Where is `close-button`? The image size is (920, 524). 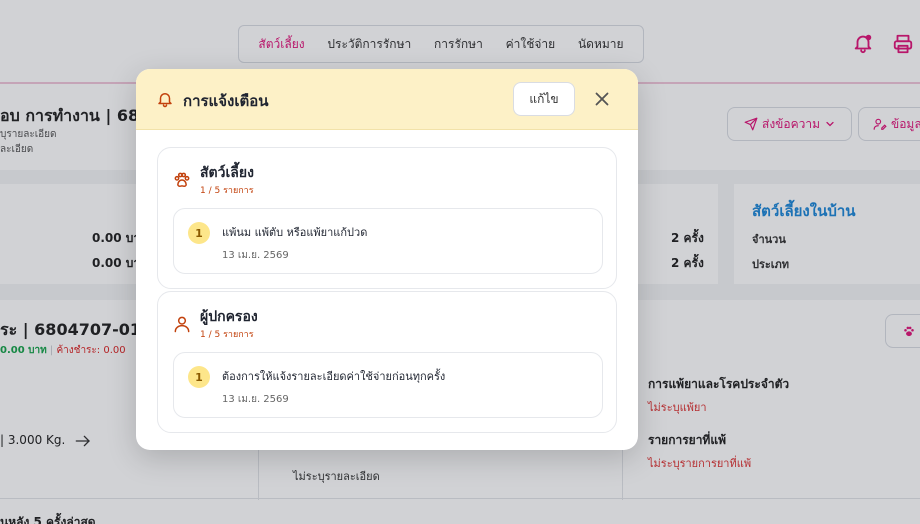 close-button is located at coordinates (602, 99).